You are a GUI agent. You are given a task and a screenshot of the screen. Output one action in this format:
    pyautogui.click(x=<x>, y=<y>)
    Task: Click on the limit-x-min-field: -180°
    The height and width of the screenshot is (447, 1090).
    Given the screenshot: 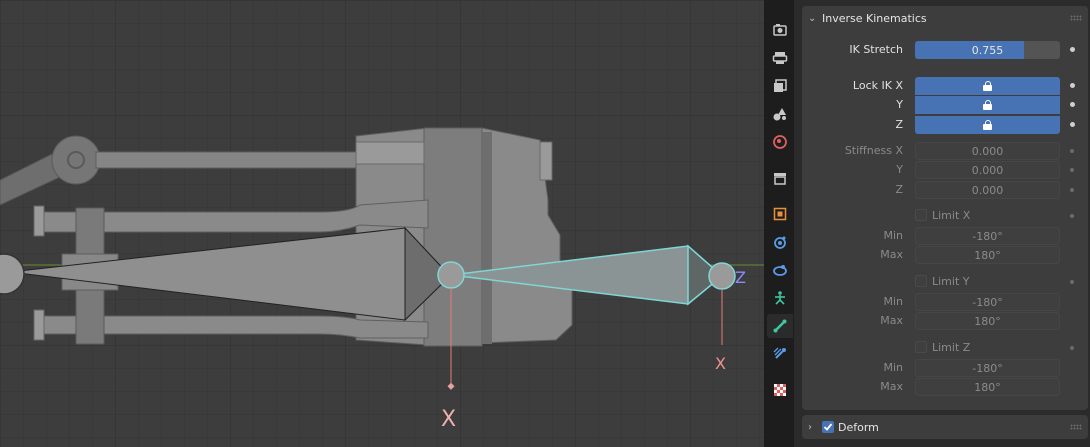 What is the action you would take?
    pyautogui.click(x=987, y=236)
    